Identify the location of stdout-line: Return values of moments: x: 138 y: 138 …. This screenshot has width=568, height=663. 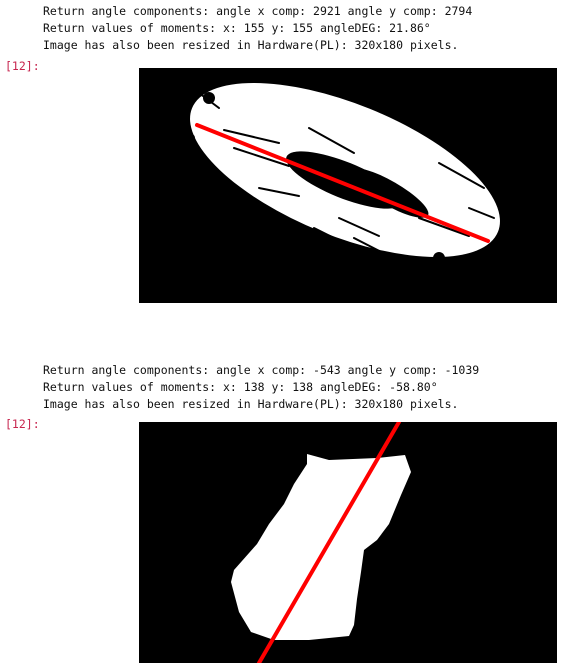
(240, 387).